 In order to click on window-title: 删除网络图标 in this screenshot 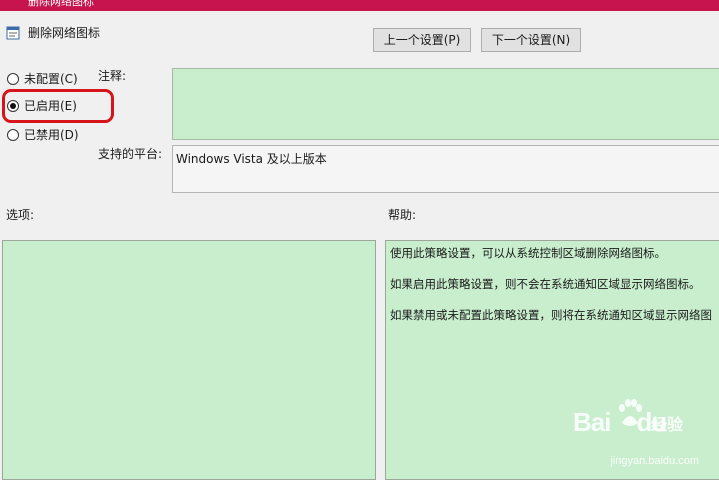, I will do `click(61, 4)`.